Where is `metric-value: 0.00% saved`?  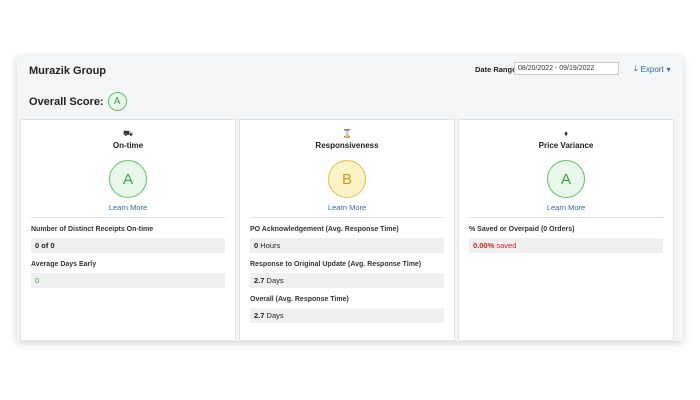
metric-value: 0.00% saved is located at coordinates (566, 245).